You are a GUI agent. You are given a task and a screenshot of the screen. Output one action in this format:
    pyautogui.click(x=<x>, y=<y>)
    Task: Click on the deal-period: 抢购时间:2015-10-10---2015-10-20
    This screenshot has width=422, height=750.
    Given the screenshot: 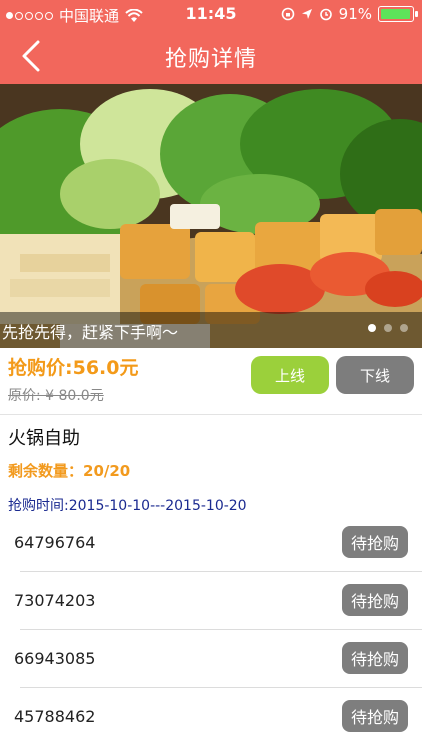 What is the action you would take?
    pyautogui.click(x=127, y=506)
    